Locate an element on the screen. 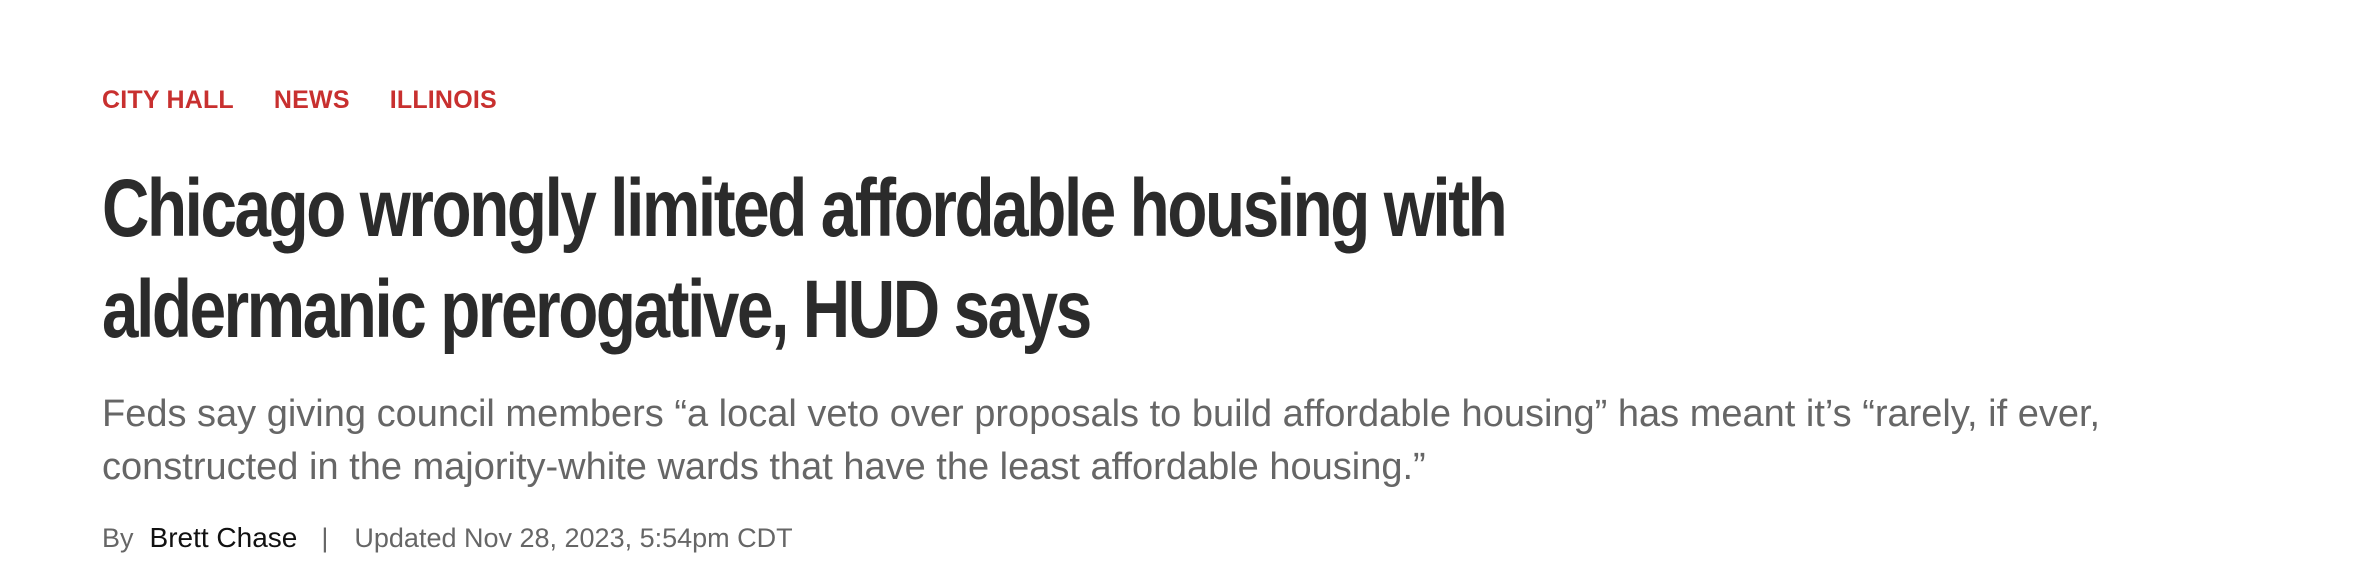 This screenshot has width=2378, height=564. section-link-city-hall: CITY HALL is located at coordinates (168, 100).